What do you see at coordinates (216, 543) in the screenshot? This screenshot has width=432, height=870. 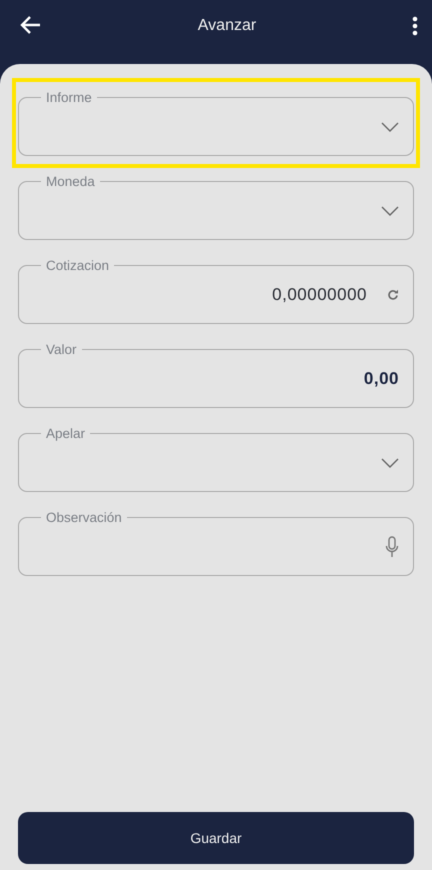 I see `input-field: Observación` at bounding box center [216, 543].